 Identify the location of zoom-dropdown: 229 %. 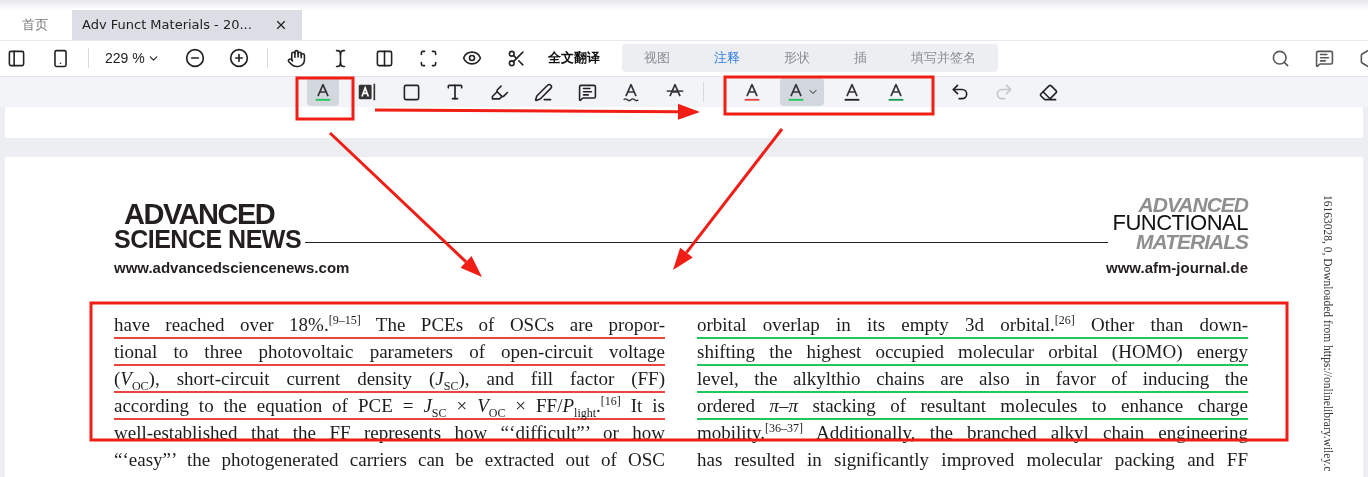
(134, 58).